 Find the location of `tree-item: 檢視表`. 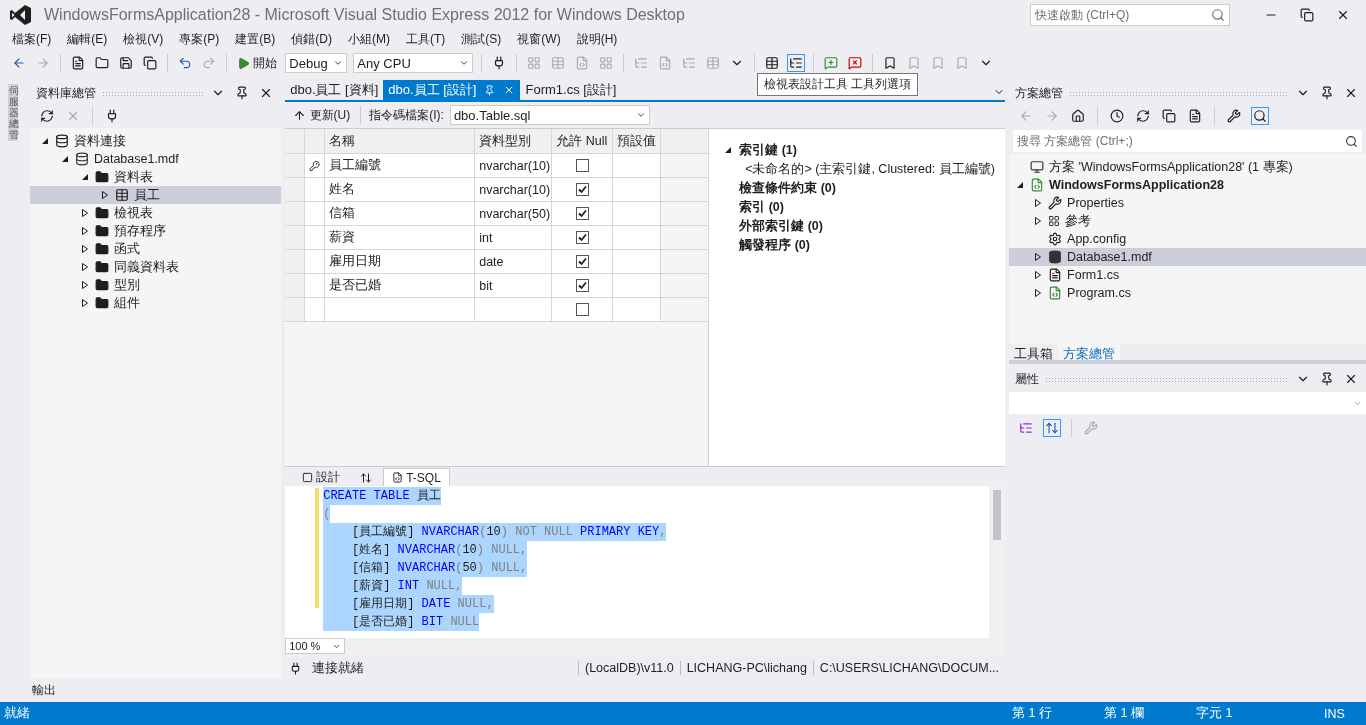

tree-item: 檢視表 is located at coordinates (155, 213).